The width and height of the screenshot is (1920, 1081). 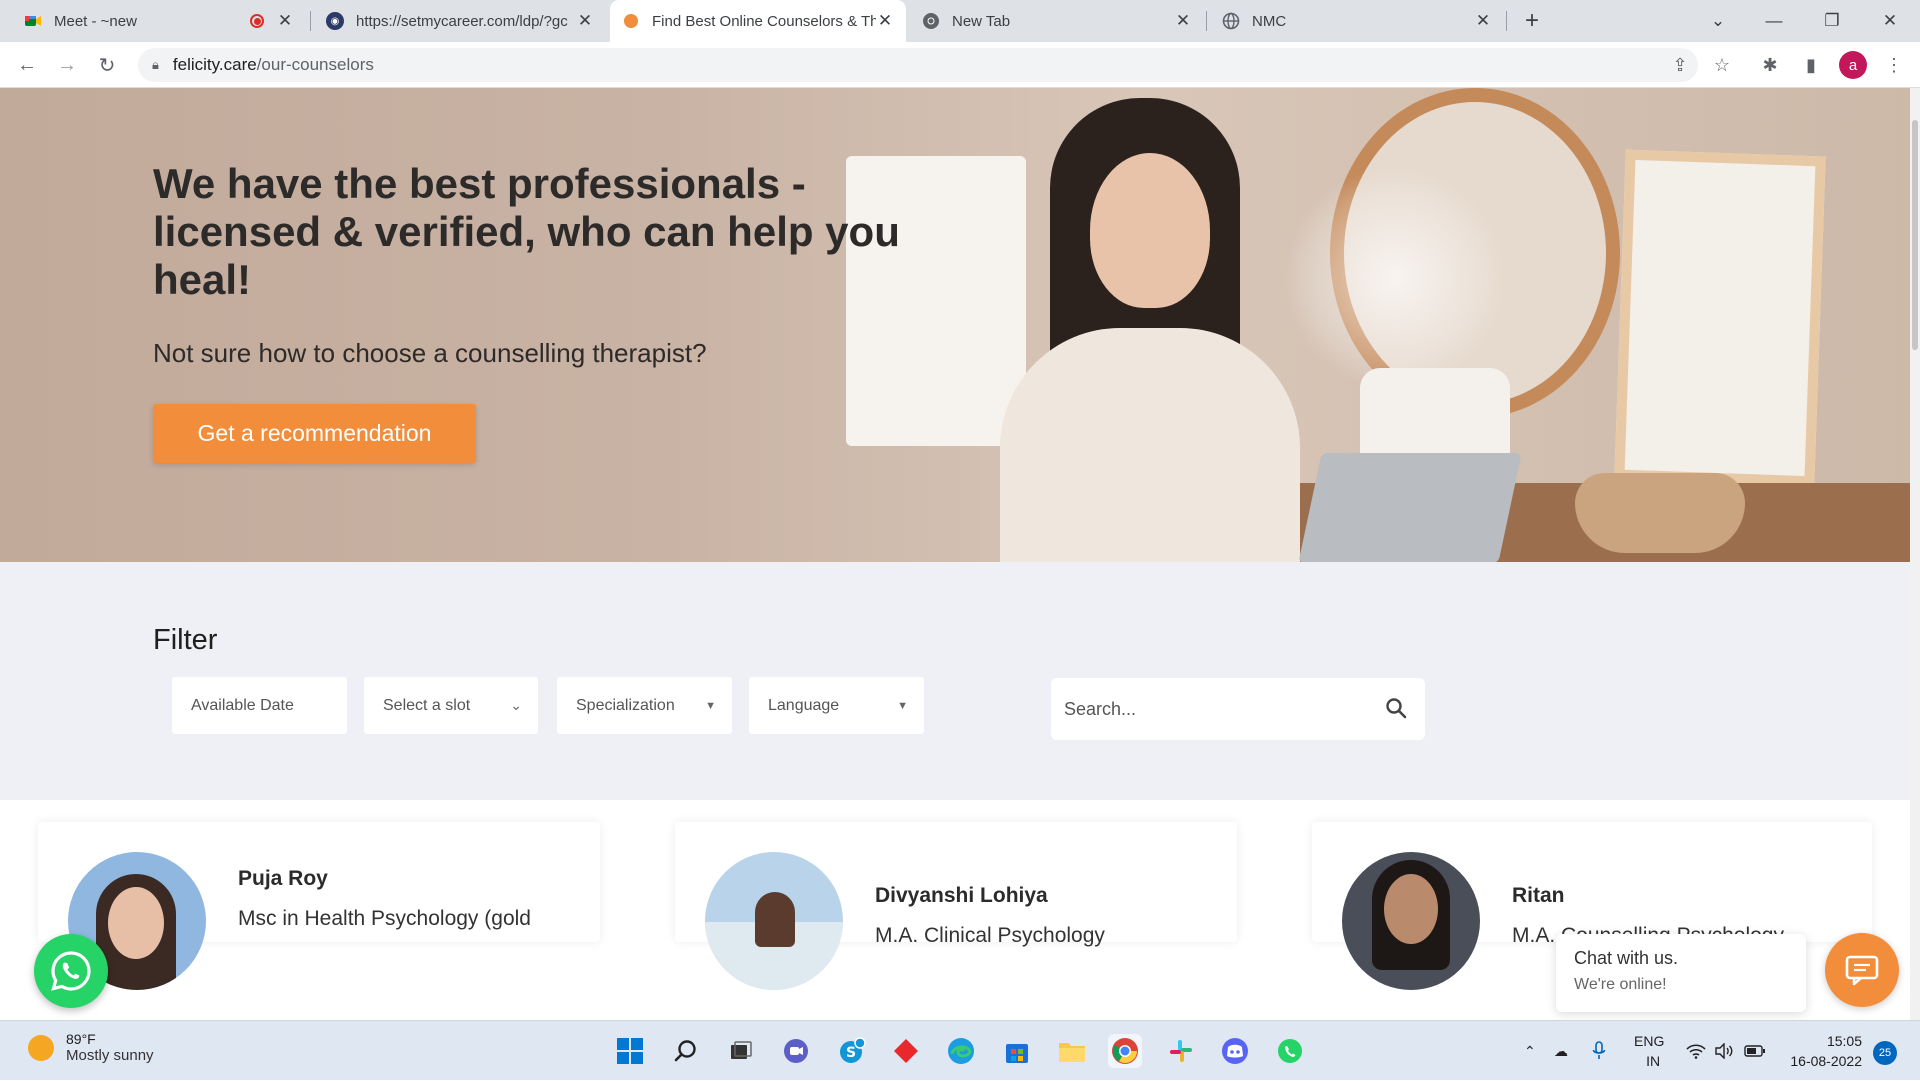 I want to click on red-diamond-app-icon, so click(x=906, y=1051).